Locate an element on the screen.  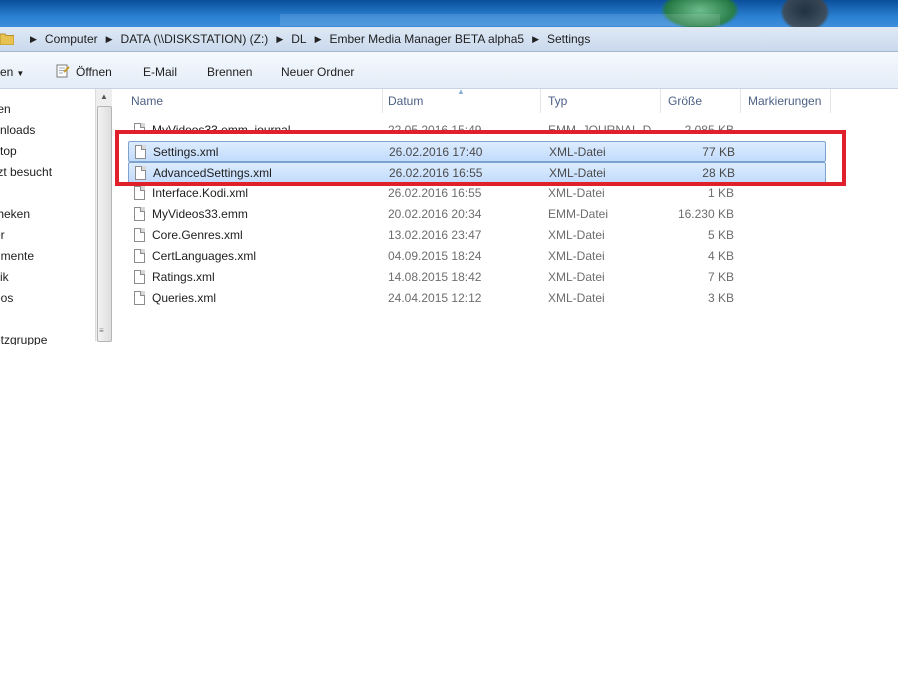
nav-scrollbar: ▲ ≡ is located at coordinates (103, 215).